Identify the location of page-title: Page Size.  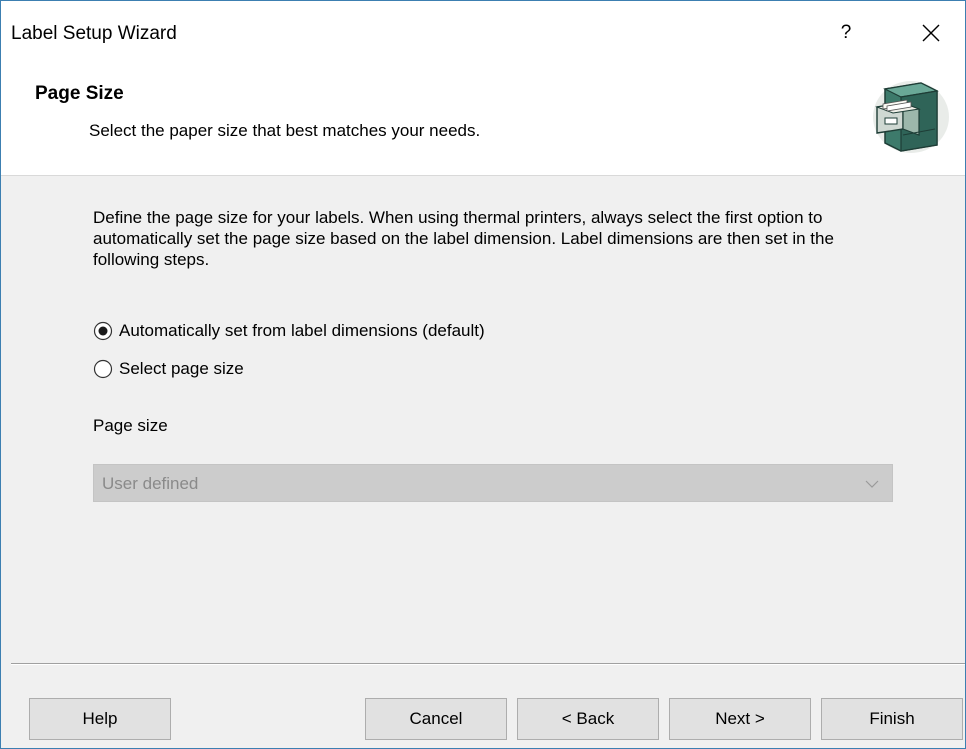
(79, 93).